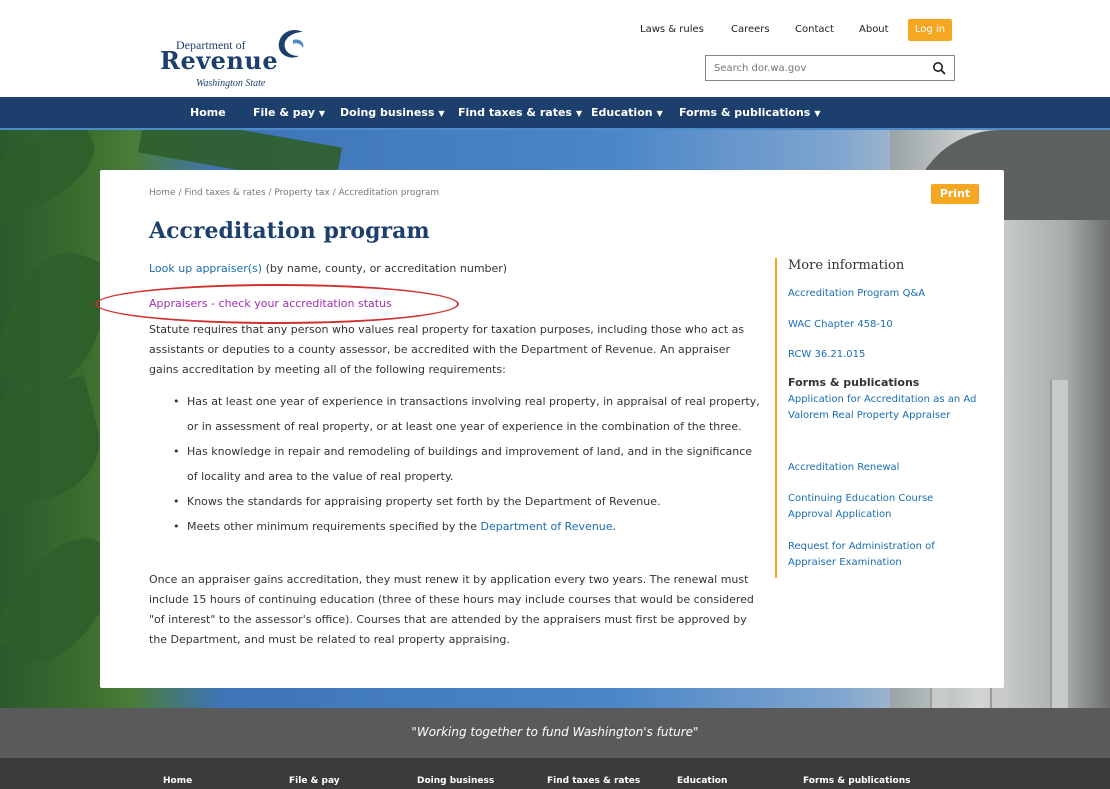 The height and width of the screenshot is (789, 1110). I want to click on nav-doing-business-label: Doing business, so click(387, 112).